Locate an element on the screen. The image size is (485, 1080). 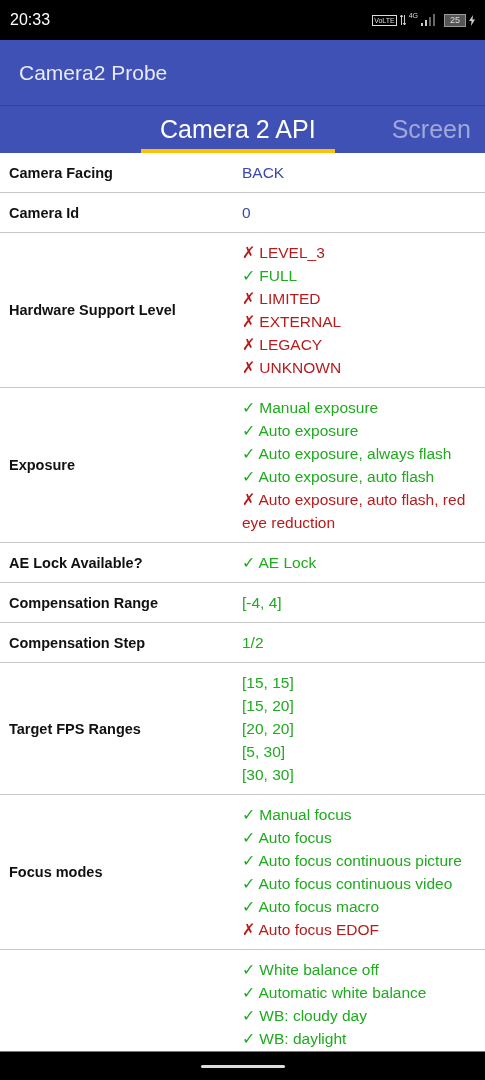
support-item: ✓ Auto exposure, always flash is located at coordinates (347, 454).